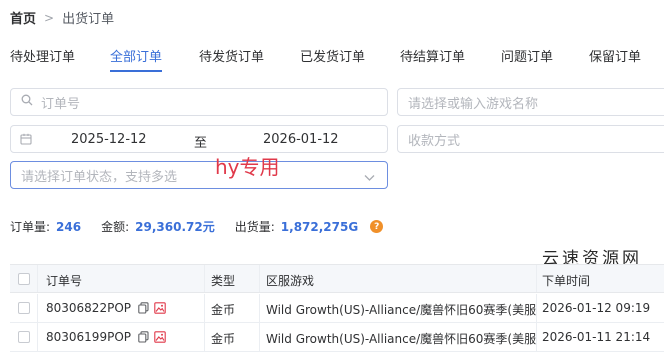 The image size is (664, 355). I want to click on date-range-separator: 至, so click(201, 143).